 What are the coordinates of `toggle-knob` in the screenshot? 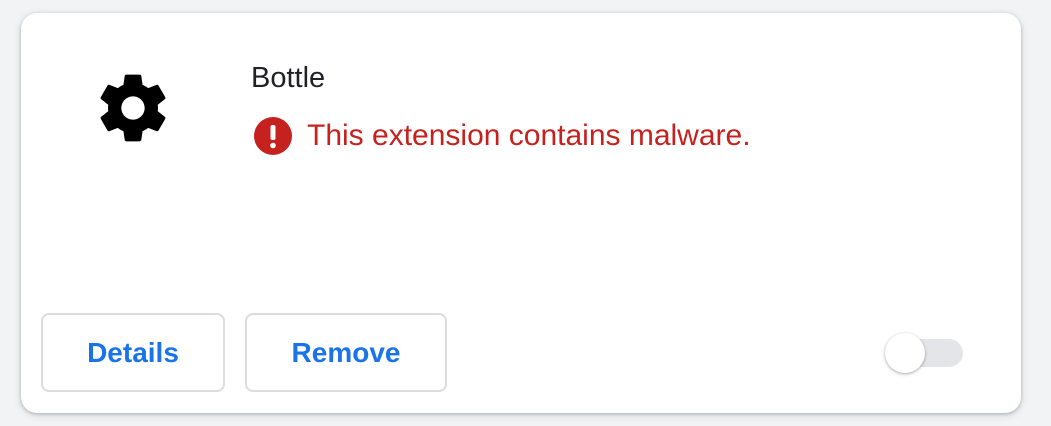 It's located at (905, 353).